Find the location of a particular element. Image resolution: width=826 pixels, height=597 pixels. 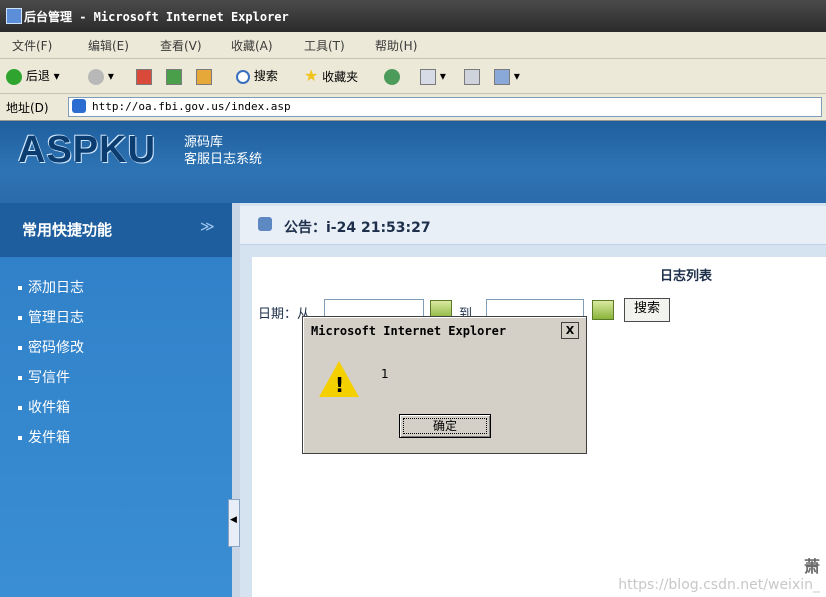

dialog-message: 1 is located at coordinates (385, 374).